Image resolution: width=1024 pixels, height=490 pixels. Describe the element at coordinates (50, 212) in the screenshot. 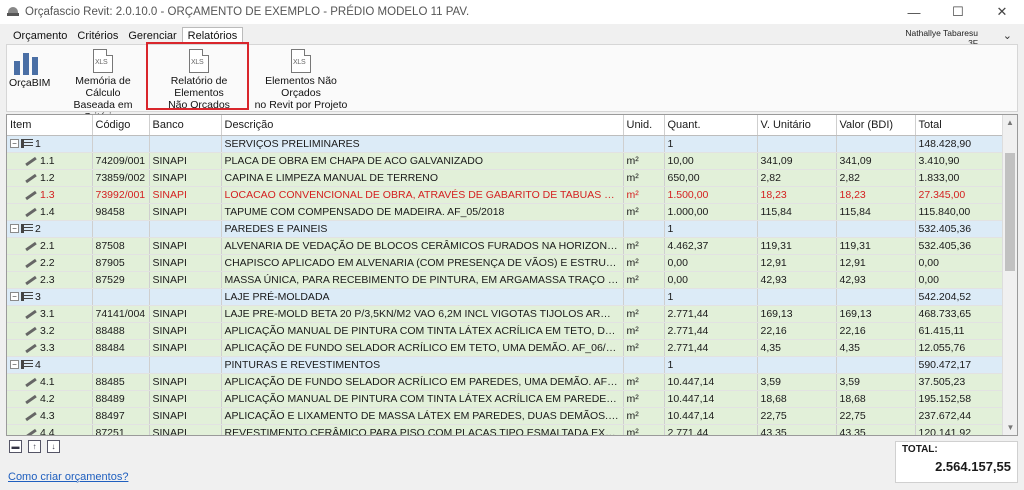

I see `cell-item: 1.4` at that location.